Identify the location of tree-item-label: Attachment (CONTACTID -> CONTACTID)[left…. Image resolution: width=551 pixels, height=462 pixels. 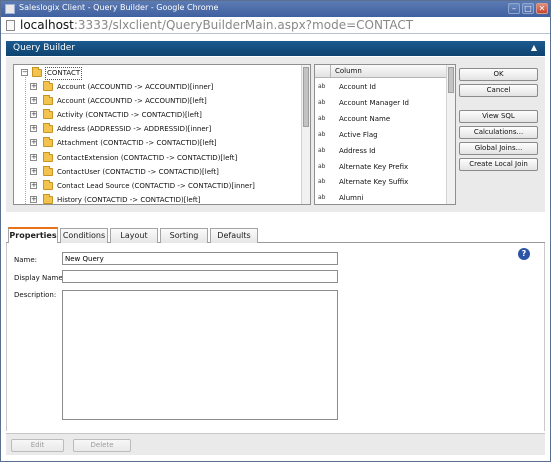
(137, 143).